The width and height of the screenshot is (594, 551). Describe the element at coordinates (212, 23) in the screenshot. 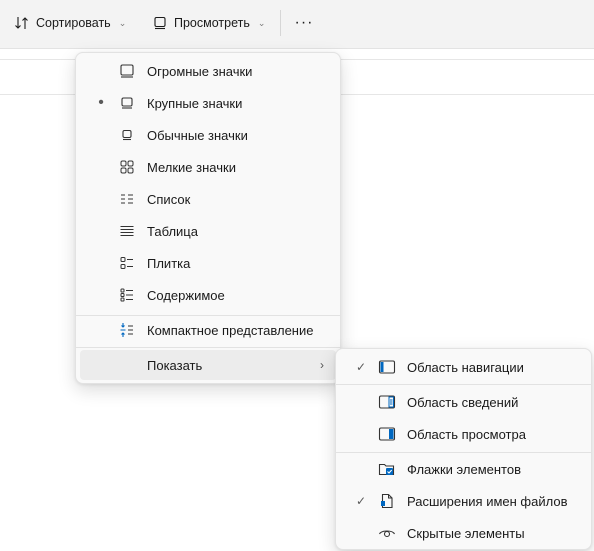

I see `view-label: Просмотреть` at that location.